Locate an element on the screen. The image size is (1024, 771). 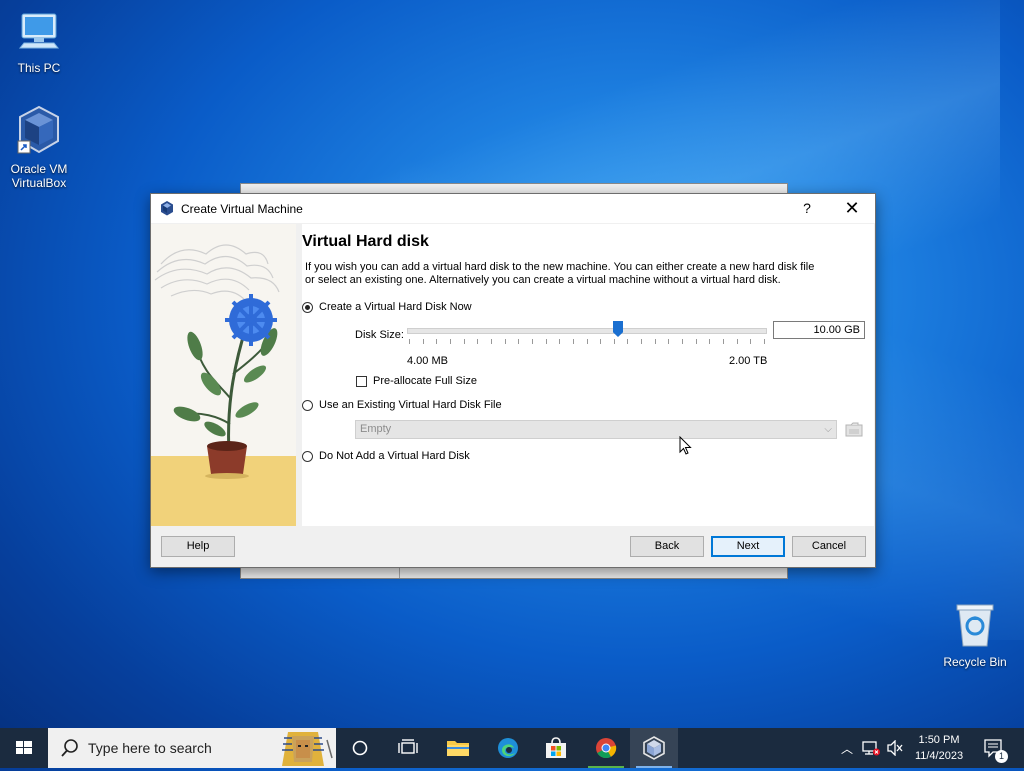
existing-disk-combo: Empty ⌵ is located at coordinates (596, 429).